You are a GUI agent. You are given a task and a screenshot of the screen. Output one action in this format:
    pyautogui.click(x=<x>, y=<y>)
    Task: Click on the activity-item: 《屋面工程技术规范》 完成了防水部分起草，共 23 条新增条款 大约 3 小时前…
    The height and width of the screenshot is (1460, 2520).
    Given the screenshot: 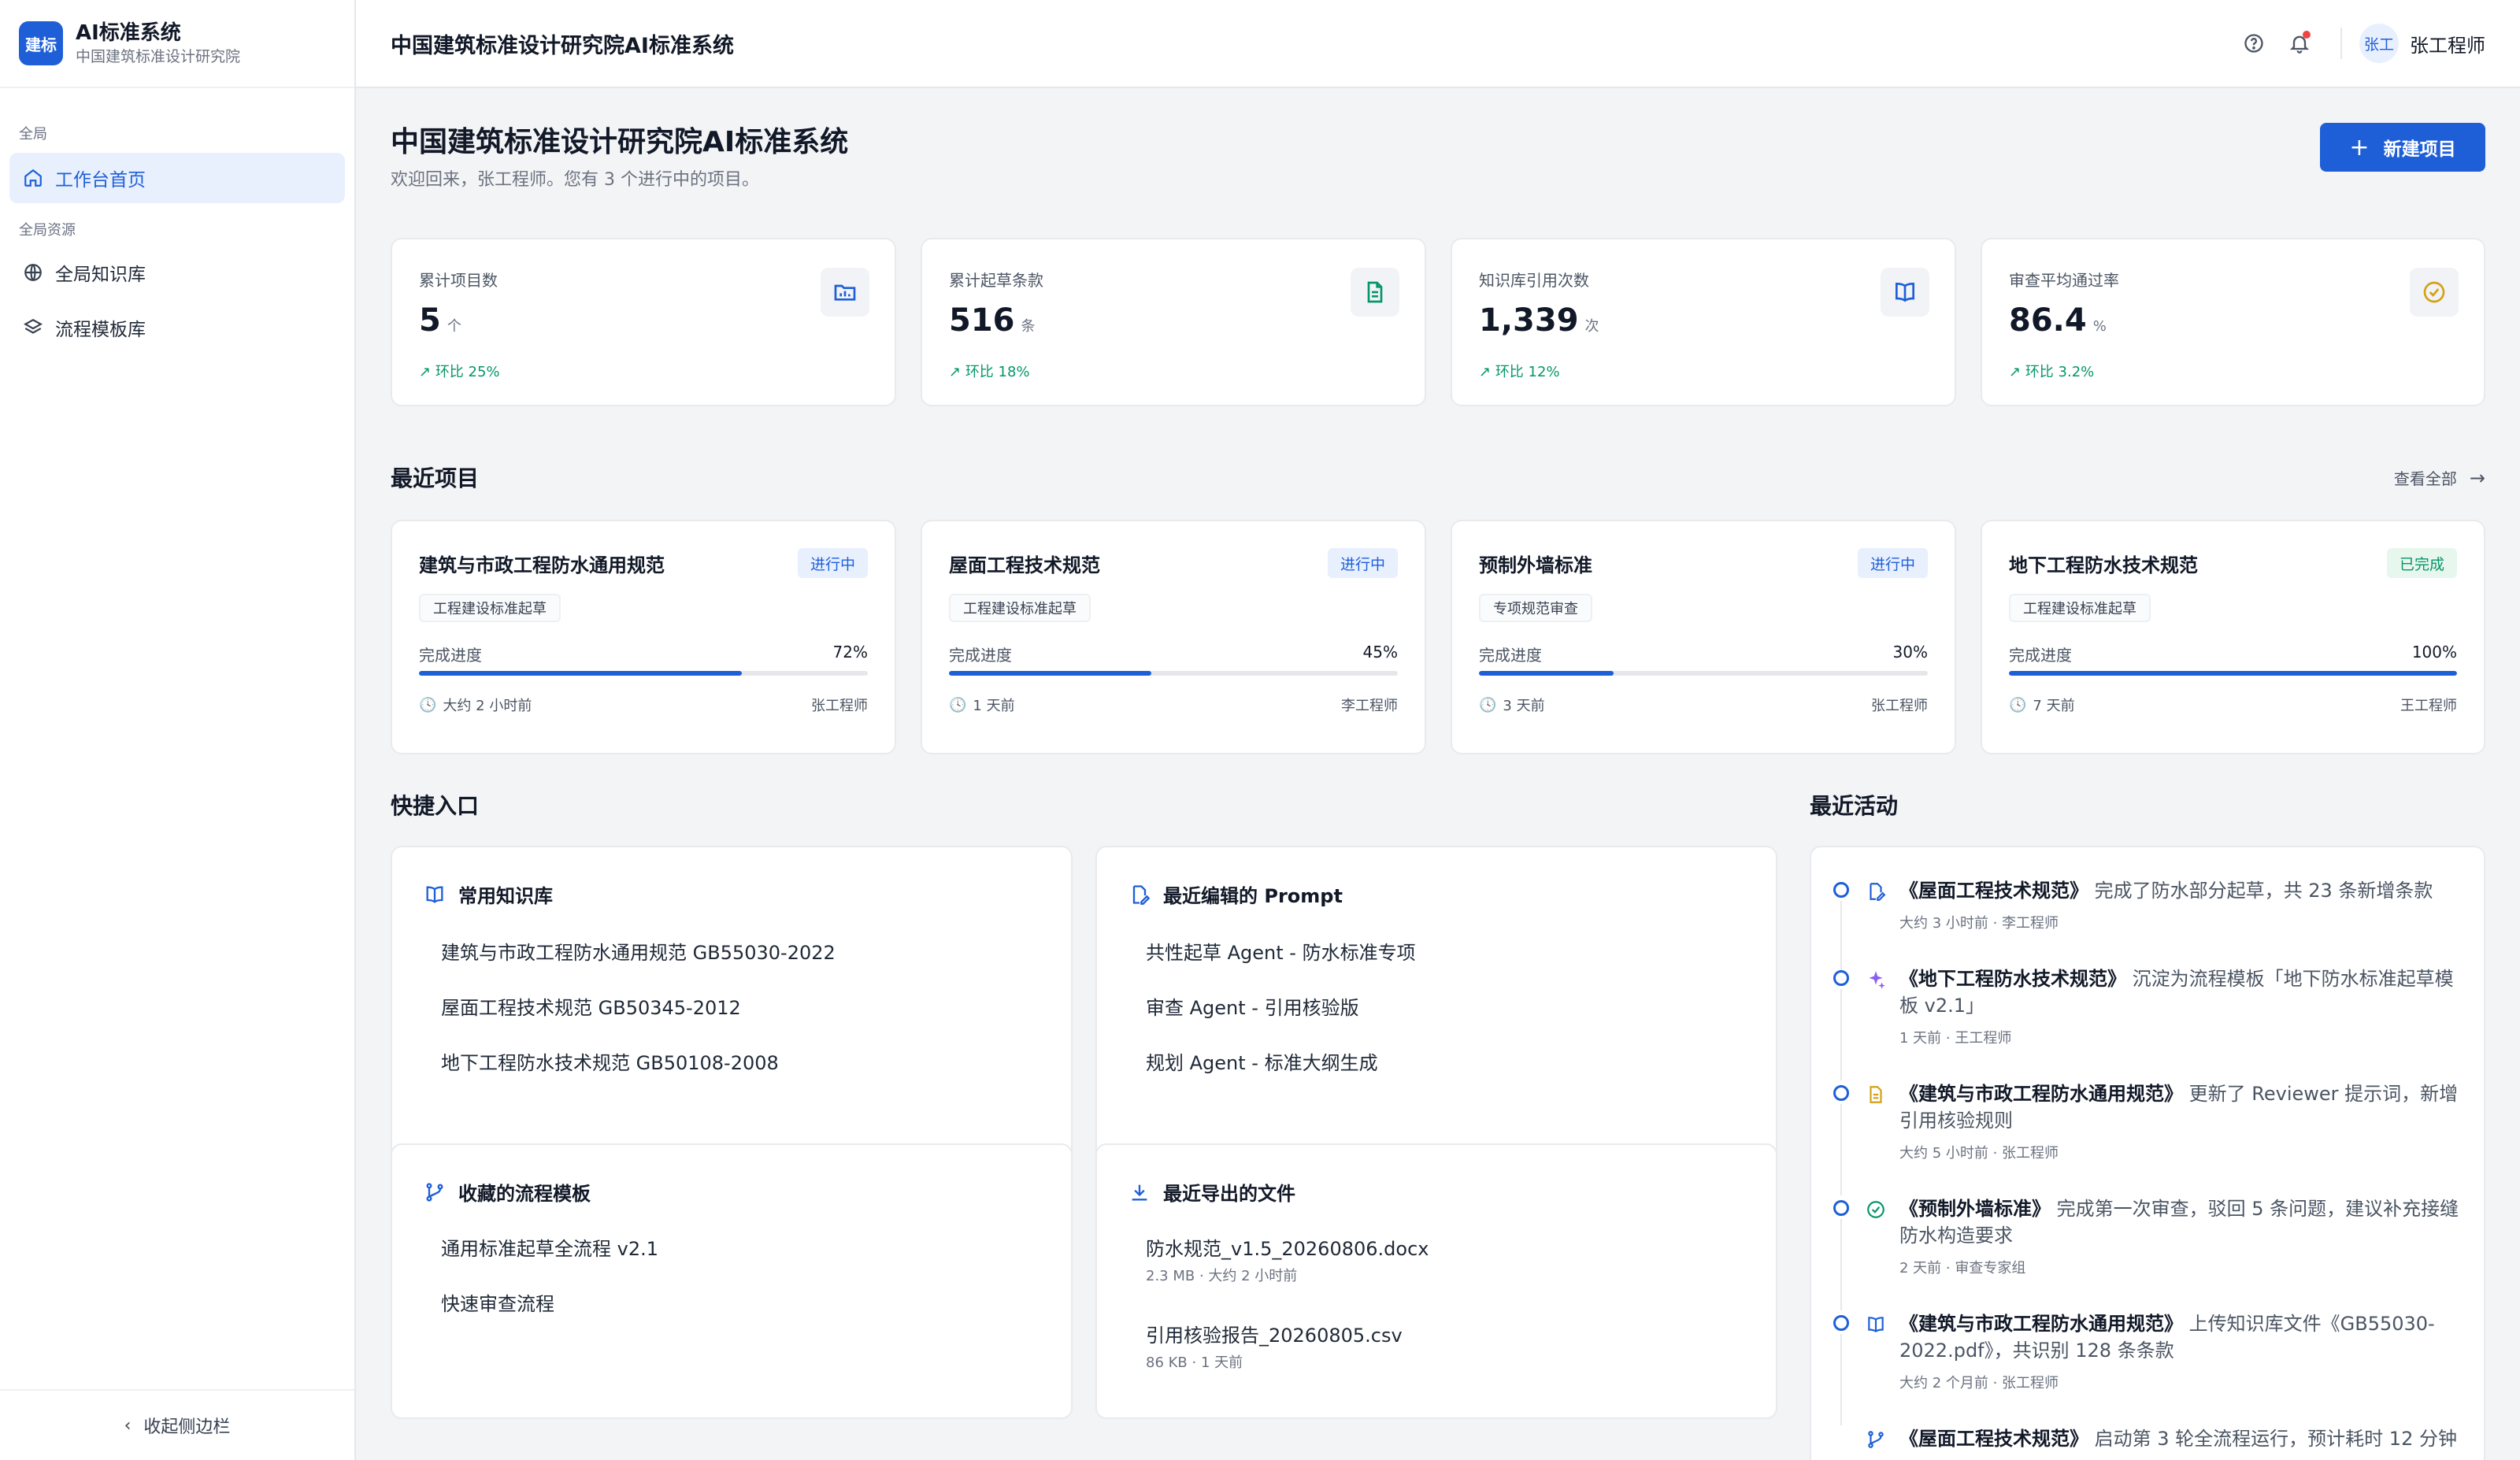 What is the action you would take?
    pyautogui.click(x=2146, y=924)
    